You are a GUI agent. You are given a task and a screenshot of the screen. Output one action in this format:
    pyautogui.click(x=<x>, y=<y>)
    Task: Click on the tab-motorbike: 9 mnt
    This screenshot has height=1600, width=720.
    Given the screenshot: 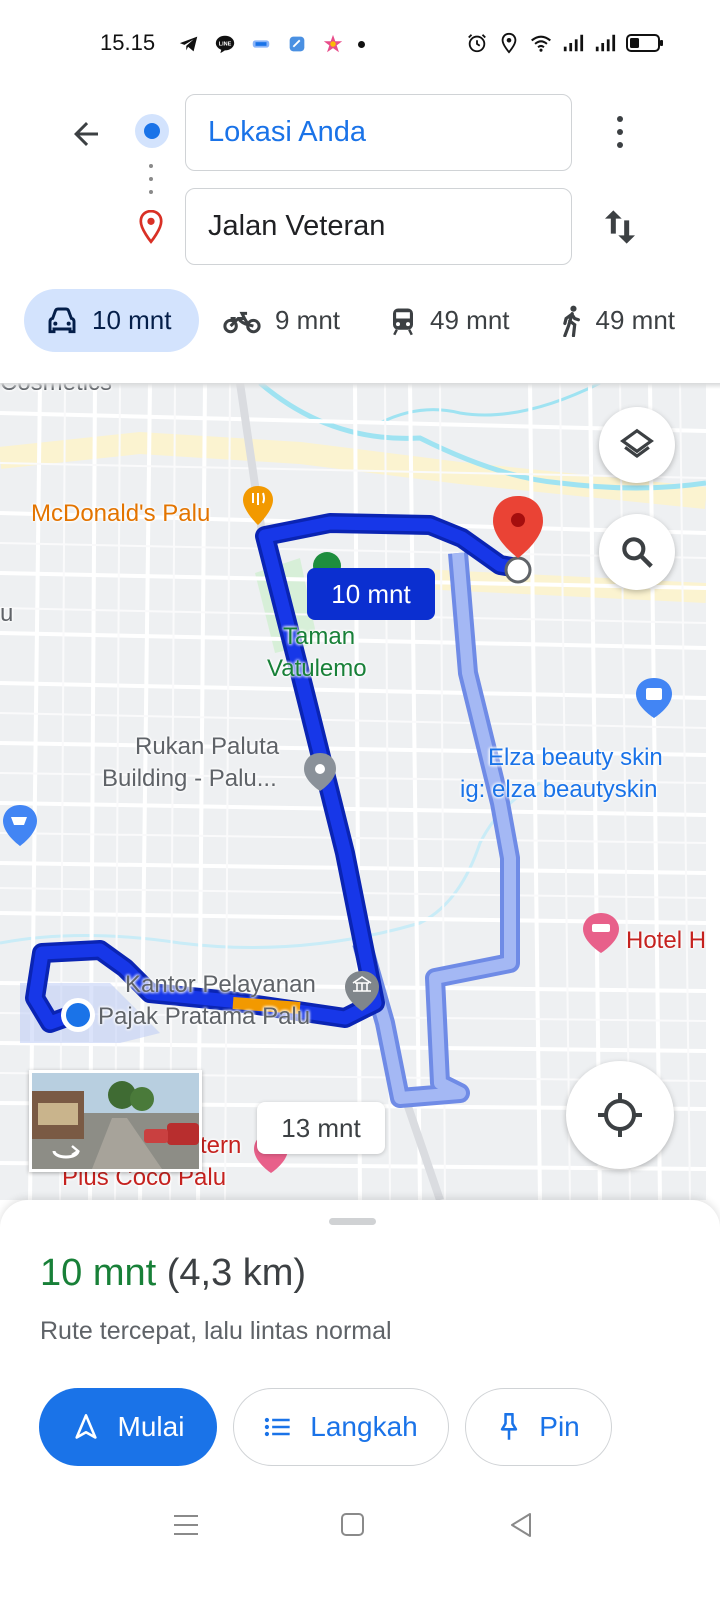 What is the action you would take?
    pyautogui.click(x=281, y=320)
    